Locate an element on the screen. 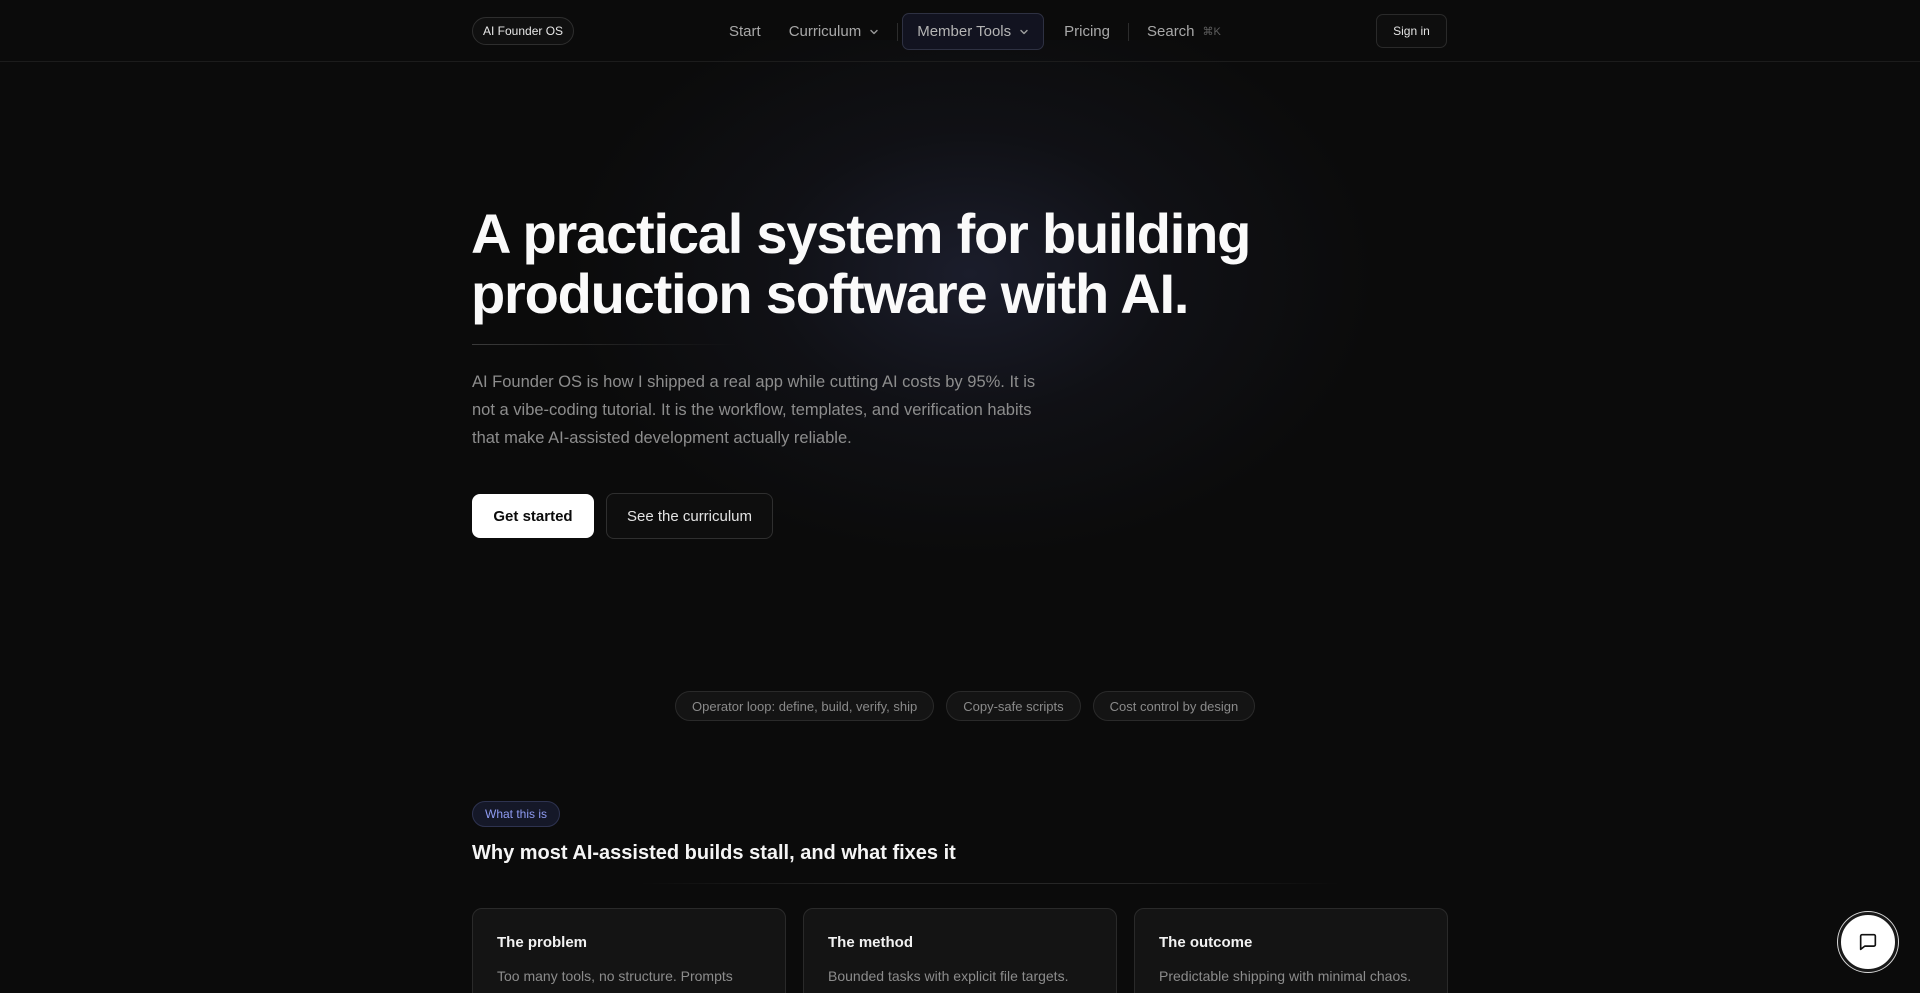  get-started-button: Get started is located at coordinates (533, 516).